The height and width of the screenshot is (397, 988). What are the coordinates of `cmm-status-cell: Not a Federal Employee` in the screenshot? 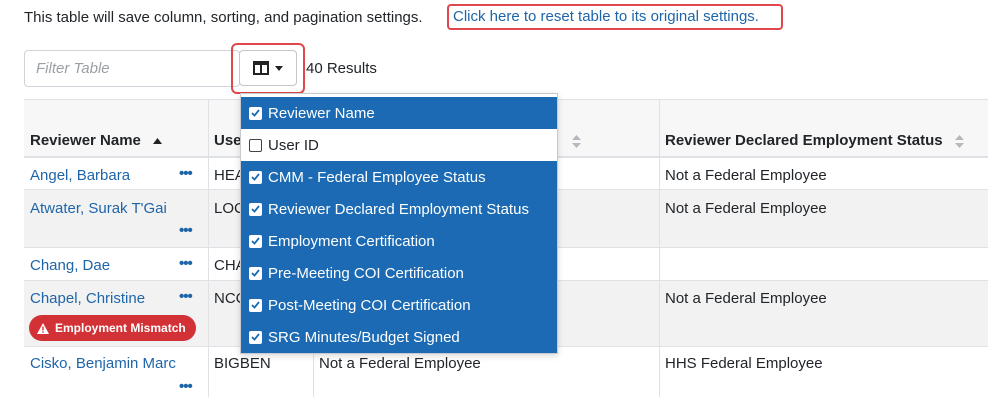 It's located at (400, 363).